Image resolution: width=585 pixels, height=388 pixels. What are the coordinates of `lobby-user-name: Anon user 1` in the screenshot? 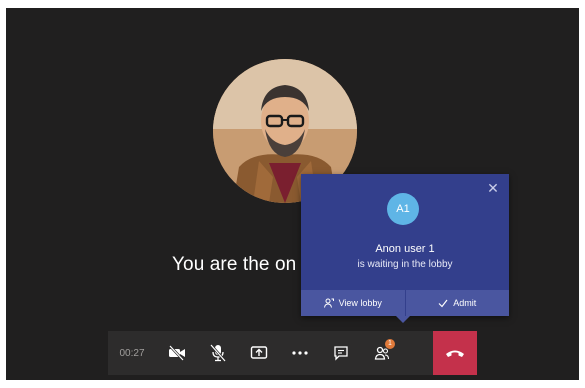 It's located at (405, 249).